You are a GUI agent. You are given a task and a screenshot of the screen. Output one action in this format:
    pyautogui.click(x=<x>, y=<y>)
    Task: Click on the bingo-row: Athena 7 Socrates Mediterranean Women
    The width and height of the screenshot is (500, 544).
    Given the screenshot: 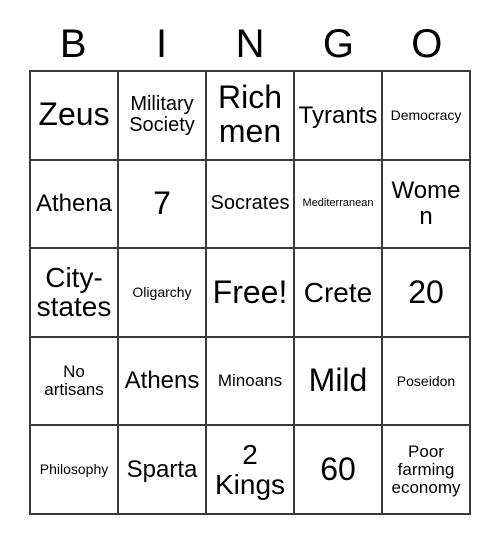 What is the action you would take?
    pyautogui.click(x=251, y=205)
    